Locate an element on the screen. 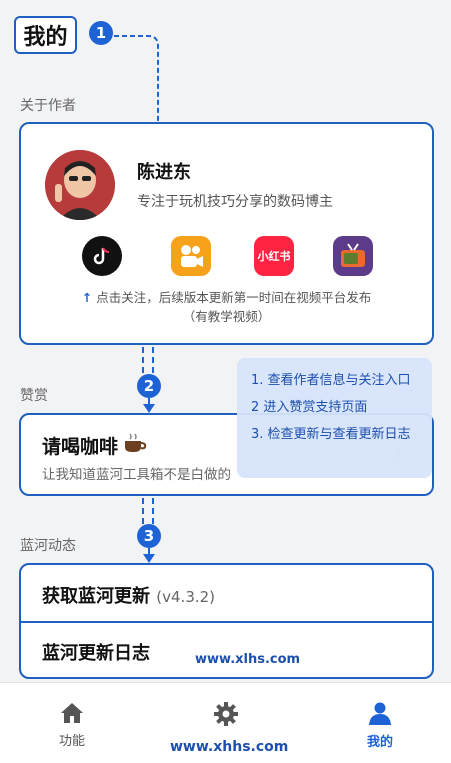  check-update-row: 获取蓝河更新 (v4.3.2) is located at coordinates (226, 594).